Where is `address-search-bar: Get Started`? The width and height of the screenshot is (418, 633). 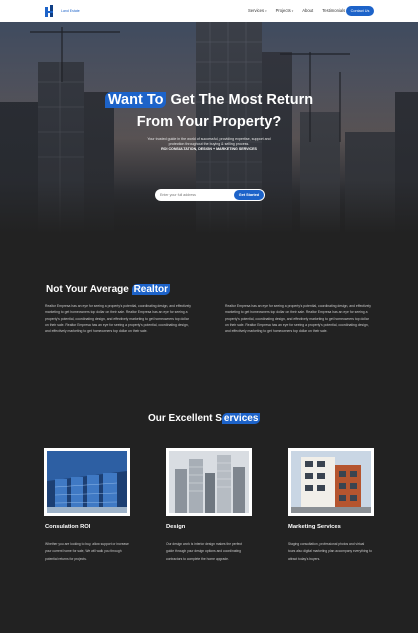
address-search-bar: Get Started is located at coordinates (210, 195).